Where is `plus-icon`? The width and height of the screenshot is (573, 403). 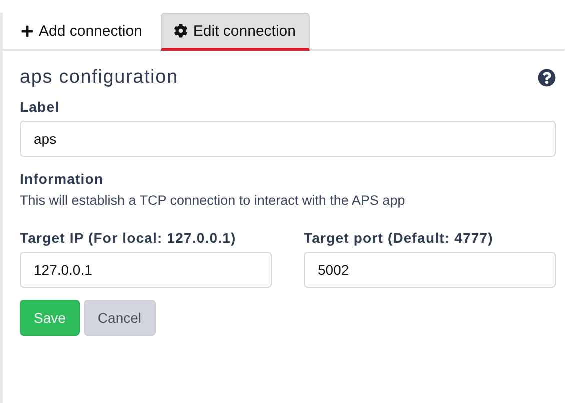 plus-icon is located at coordinates (27, 31).